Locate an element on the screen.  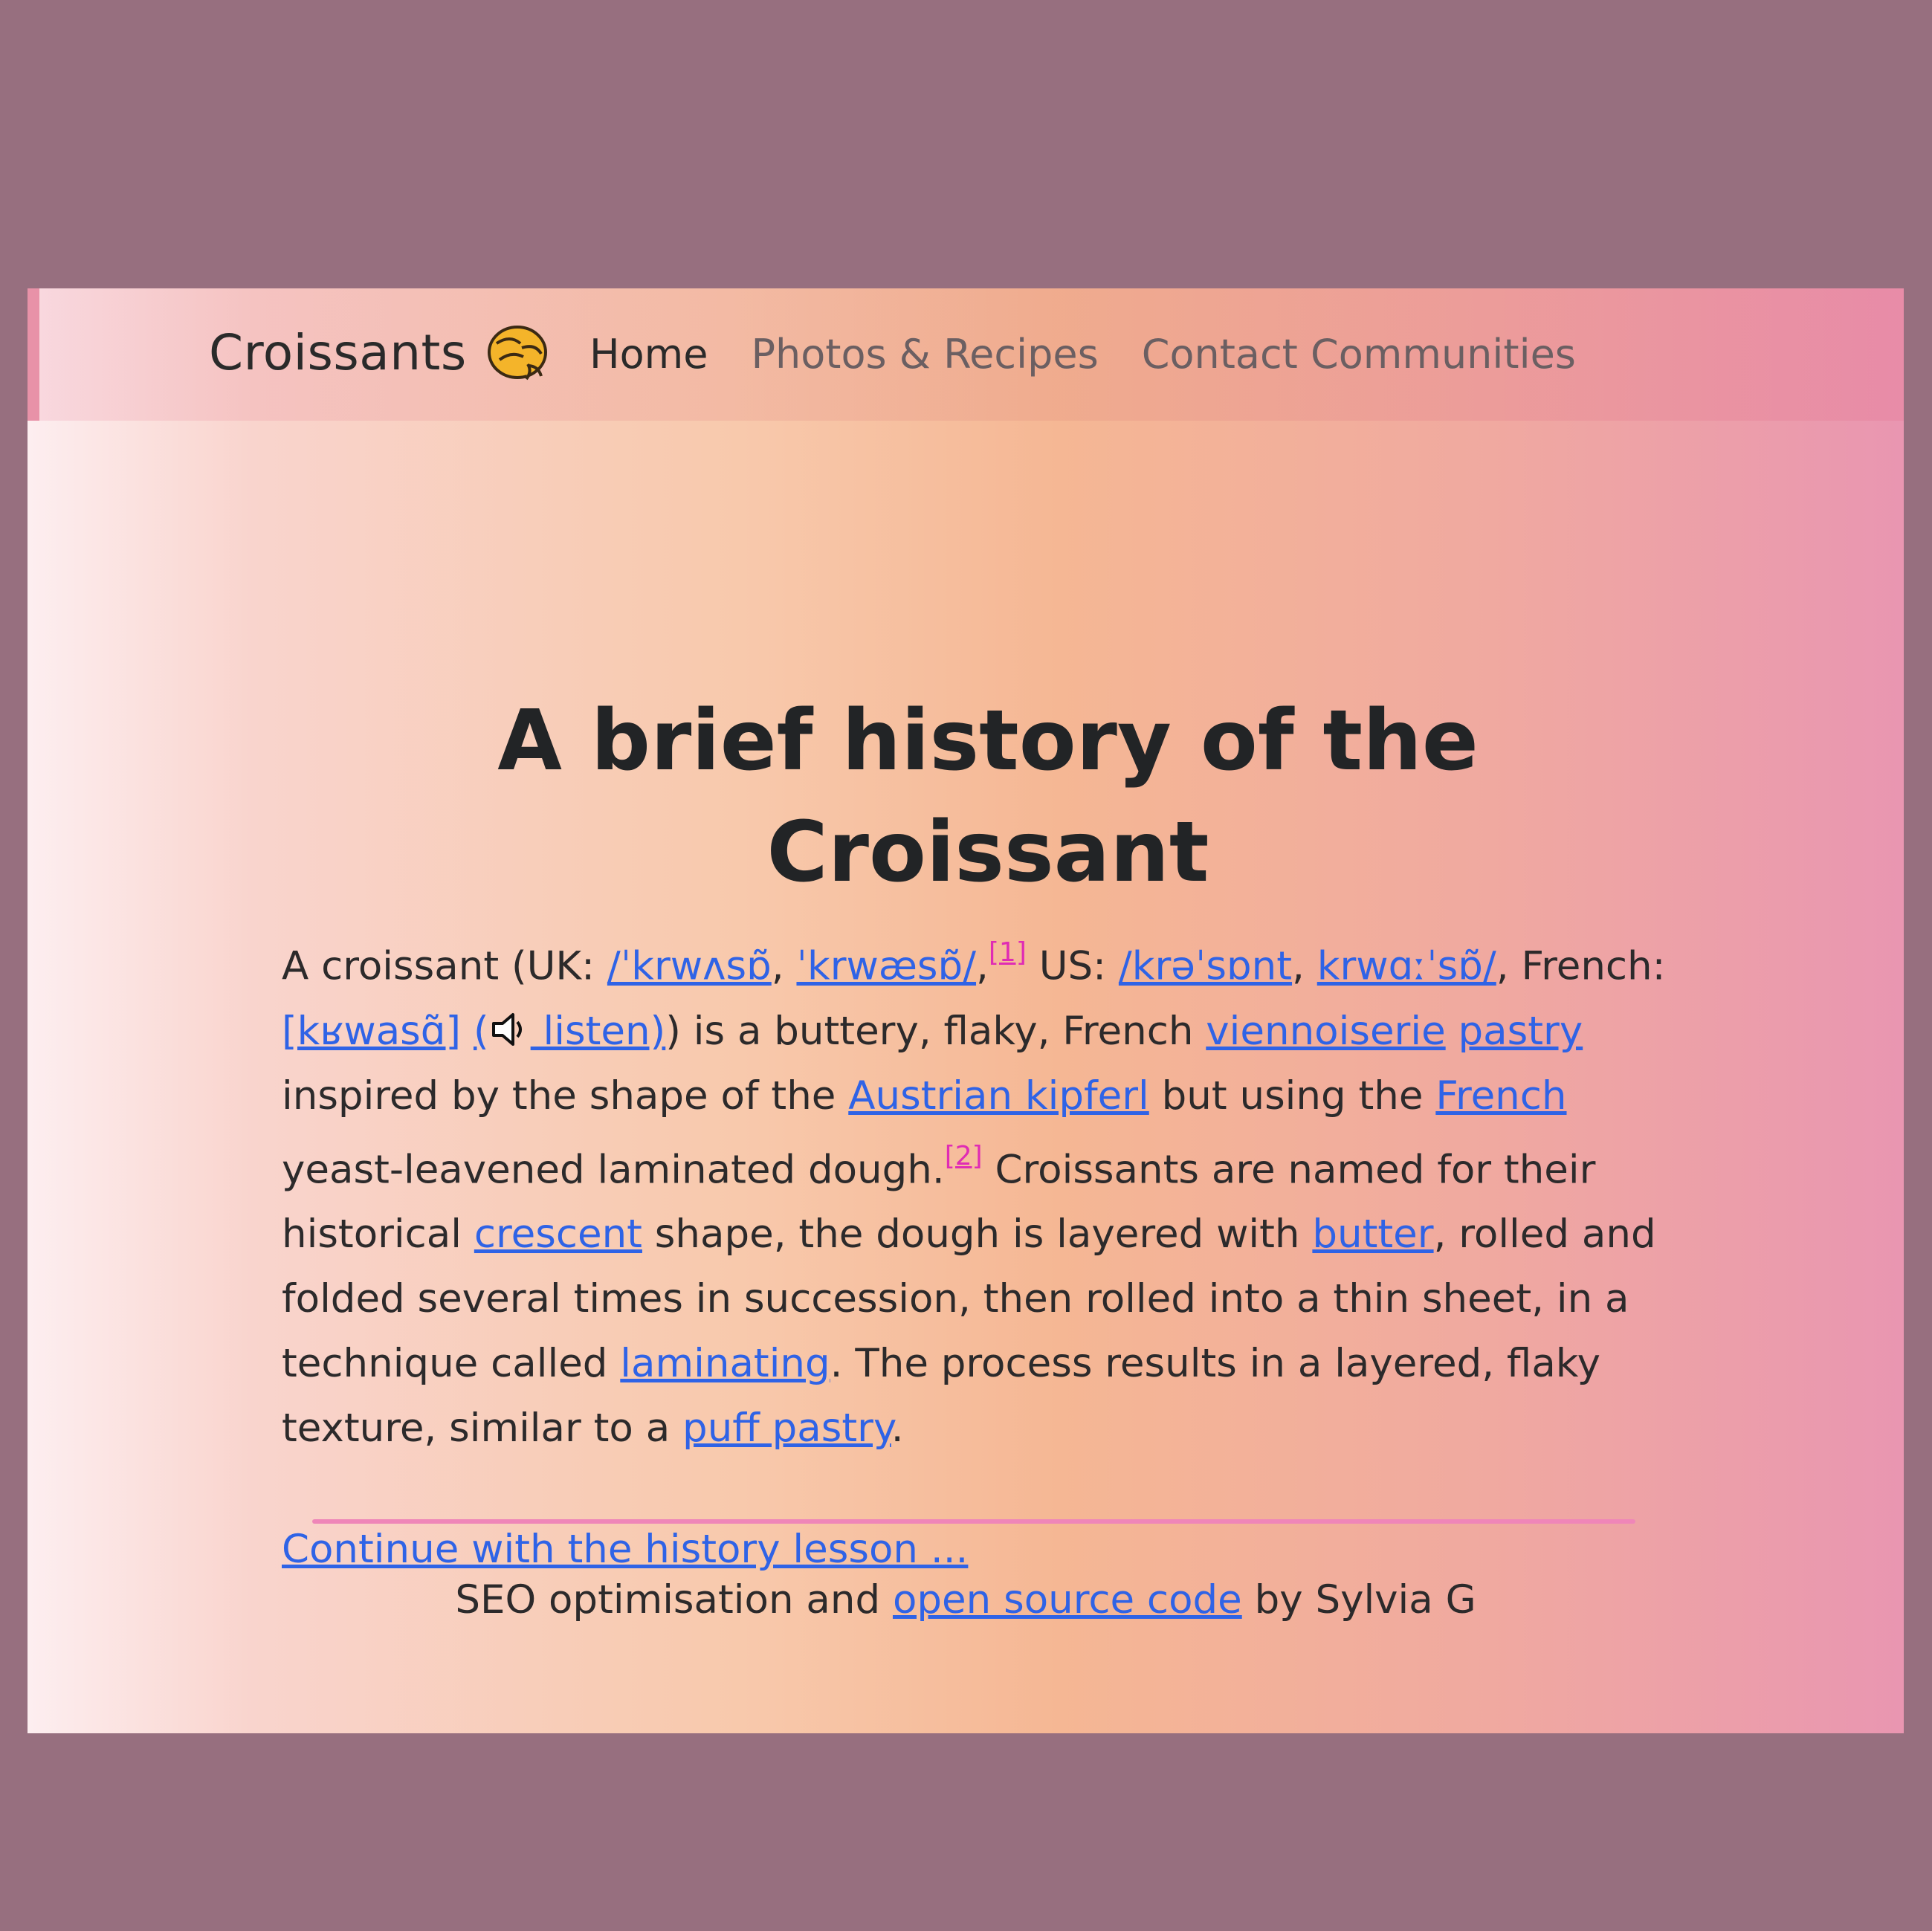
butter-link: butter is located at coordinates (1373, 1234).